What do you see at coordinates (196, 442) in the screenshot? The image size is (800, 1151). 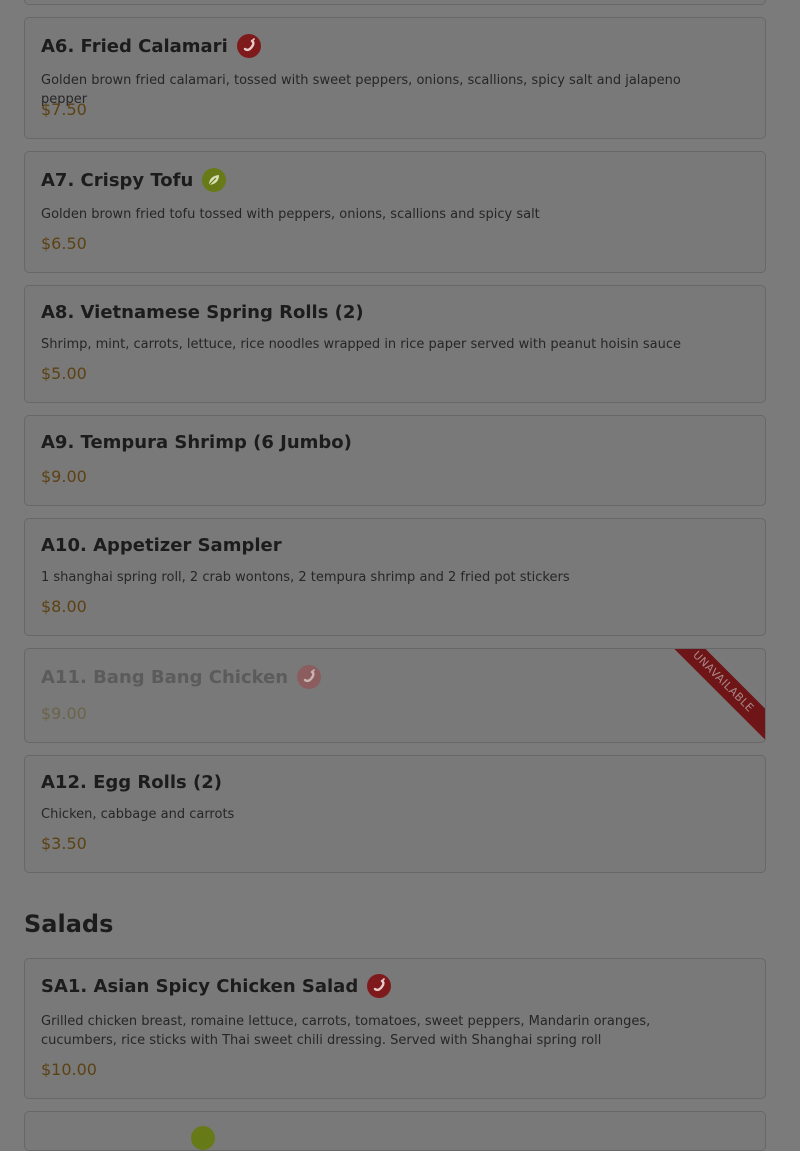 I see `menu-item-title: A9. Tempura Shrimp (6 Jumbo)` at bounding box center [196, 442].